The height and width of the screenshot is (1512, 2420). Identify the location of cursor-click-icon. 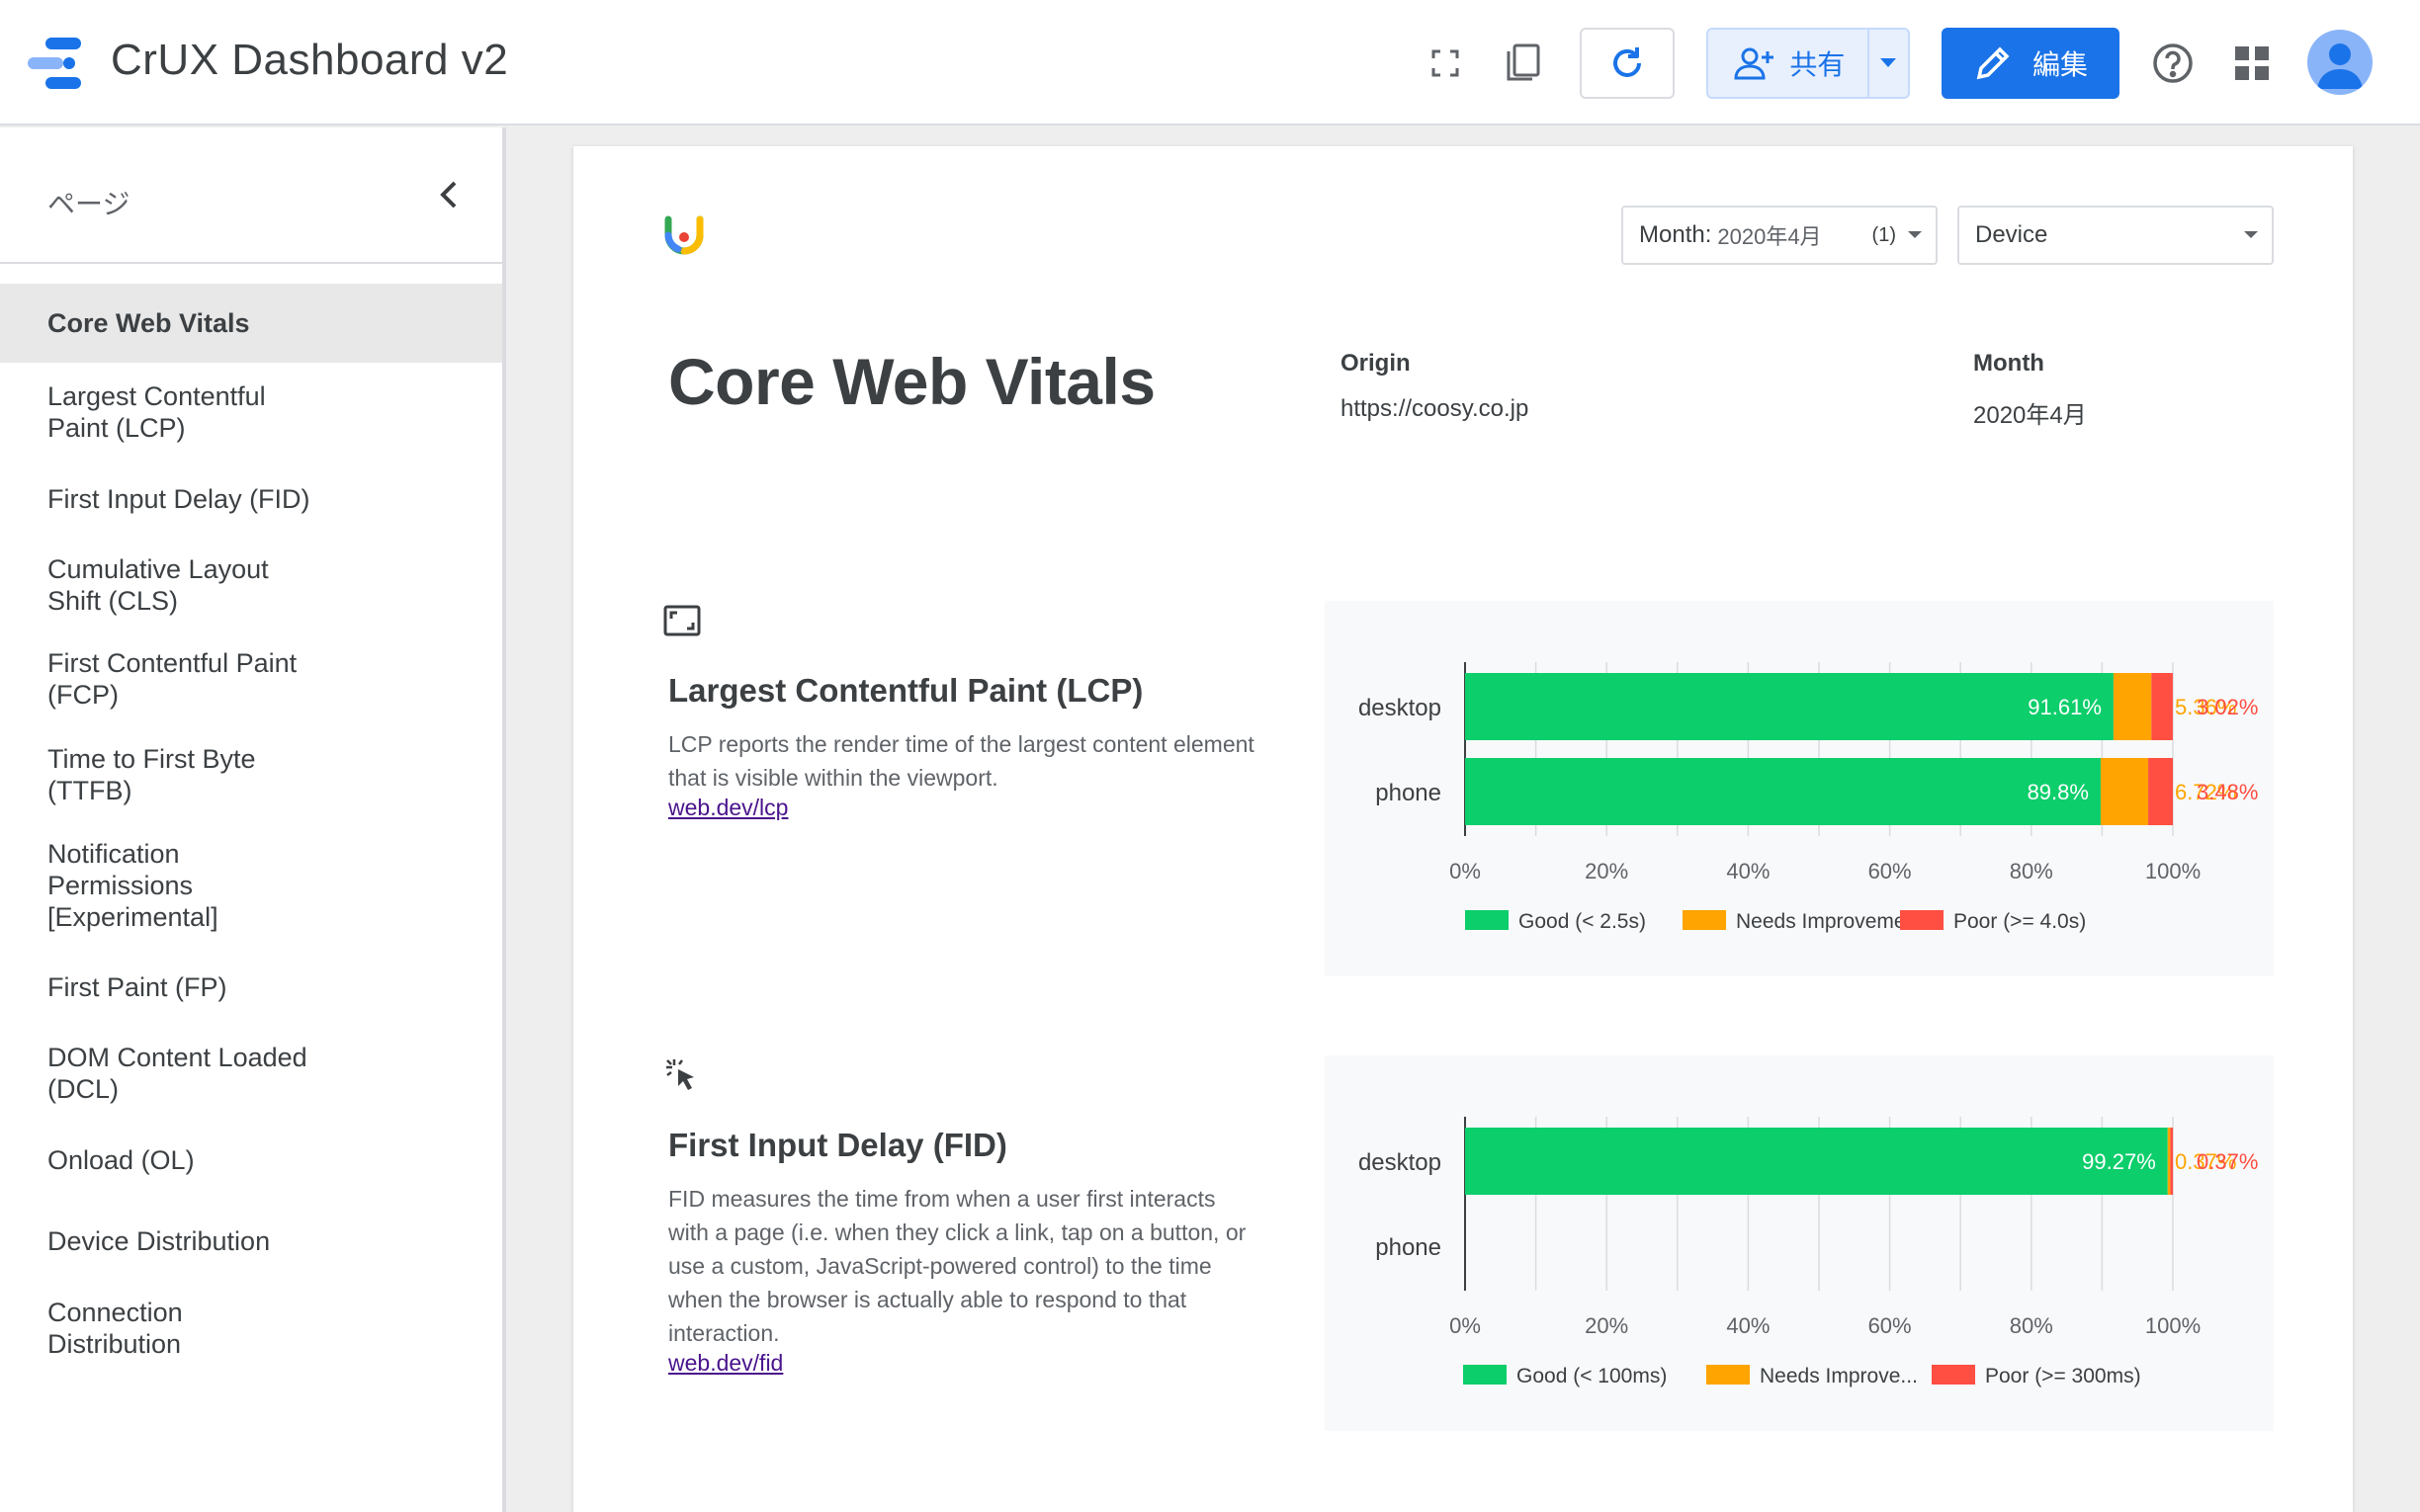
(680, 1074).